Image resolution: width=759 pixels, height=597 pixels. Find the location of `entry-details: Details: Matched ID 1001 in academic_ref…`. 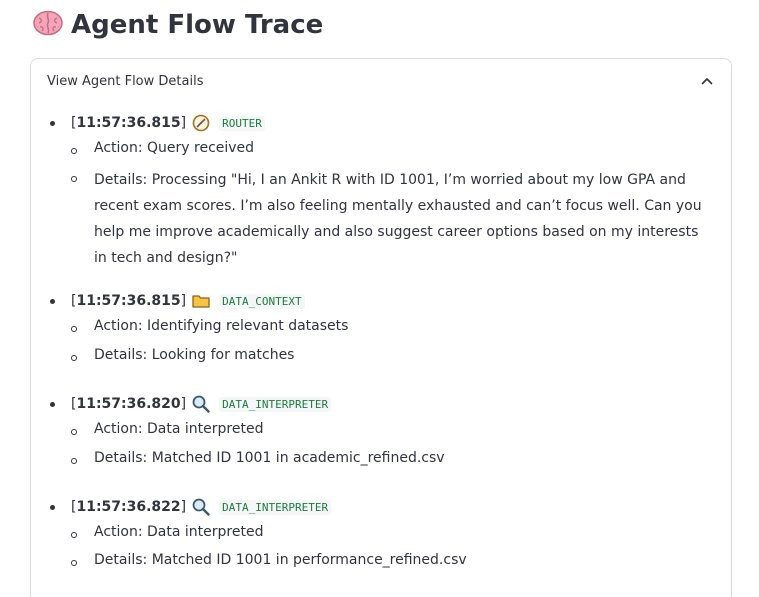

entry-details: Details: Matched ID 1001 in academic_ref… is located at coordinates (269, 458).